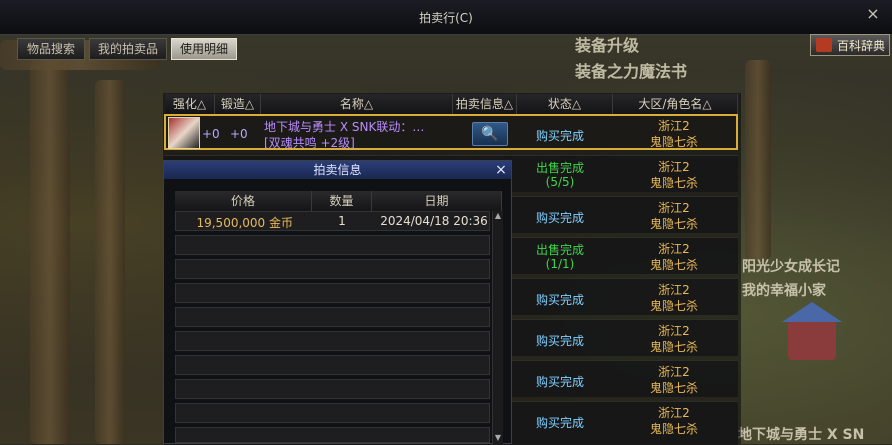 The image size is (892, 445). What do you see at coordinates (204, 49) in the screenshot?
I see `tab-usage-details: 使用明细` at bounding box center [204, 49].